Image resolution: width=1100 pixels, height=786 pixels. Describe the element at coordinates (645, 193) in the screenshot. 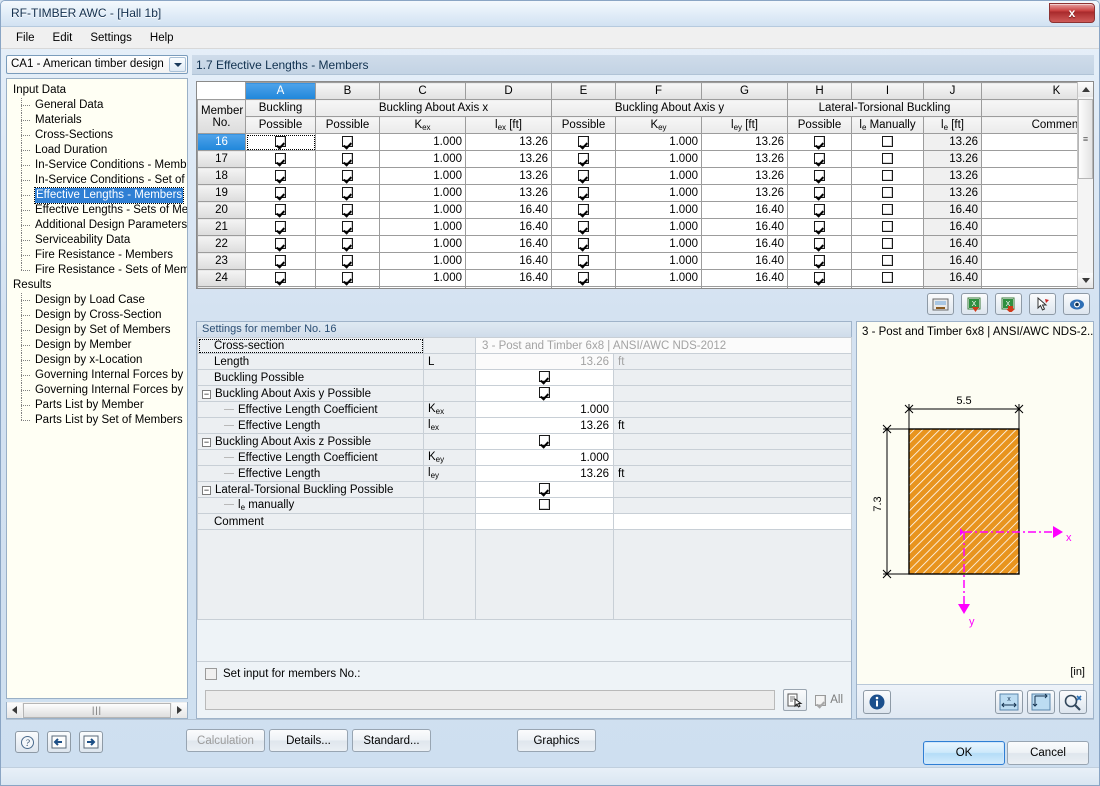

I see `table-row: 19 1.000 13.26 1.000 13.26 13.26` at that location.